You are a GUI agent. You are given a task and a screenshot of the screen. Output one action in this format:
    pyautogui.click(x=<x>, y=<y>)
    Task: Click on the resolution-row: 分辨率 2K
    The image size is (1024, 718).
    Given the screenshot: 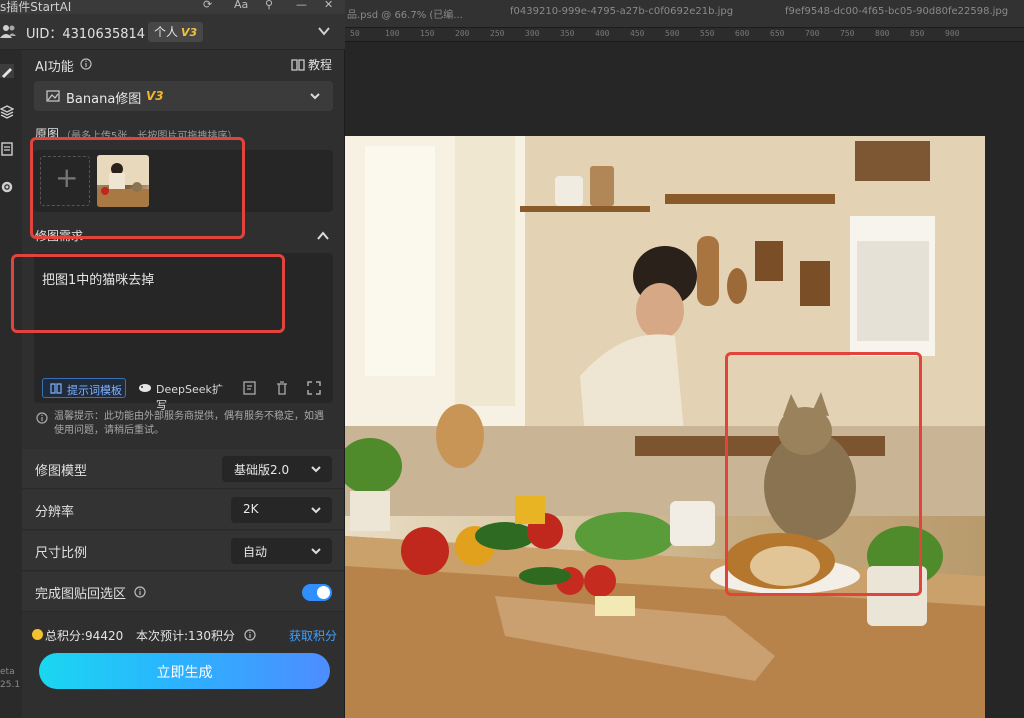 What is the action you would take?
    pyautogui.click(x=183, y=510)
    